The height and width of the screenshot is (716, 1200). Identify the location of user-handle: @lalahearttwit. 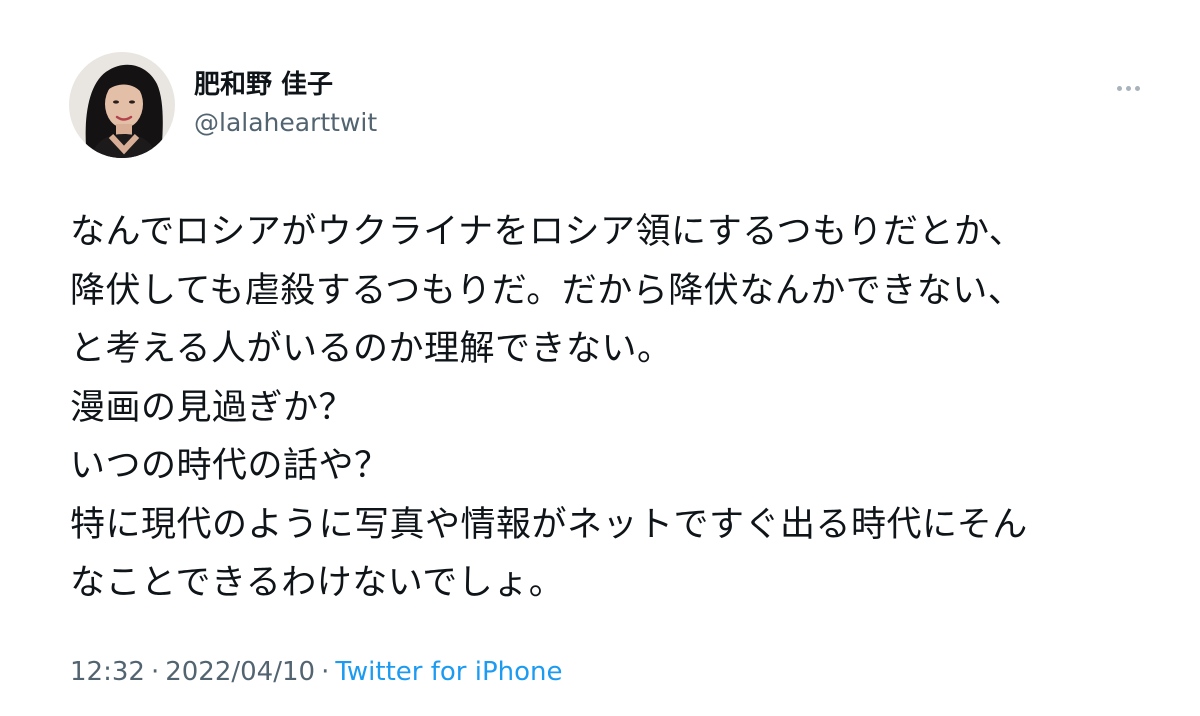
(285, 123).